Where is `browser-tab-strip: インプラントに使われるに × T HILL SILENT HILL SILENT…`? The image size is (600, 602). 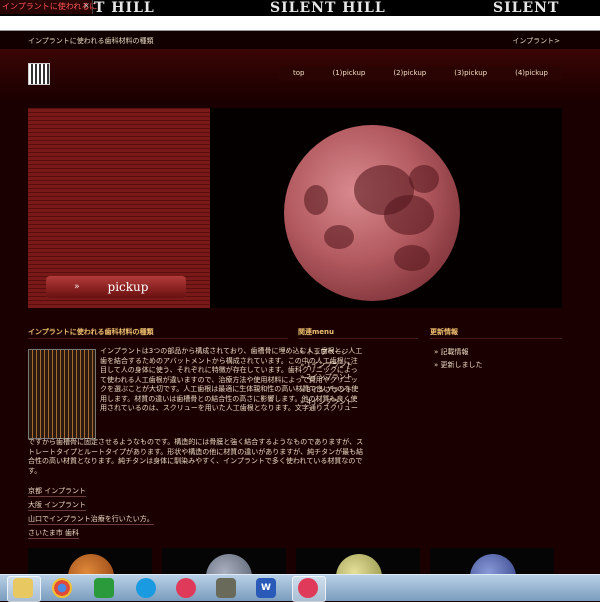 browser-tab-strip: インプラントに使われるに × T HILL SILENT HILL SILENT… is located at coordinates (300, 16).